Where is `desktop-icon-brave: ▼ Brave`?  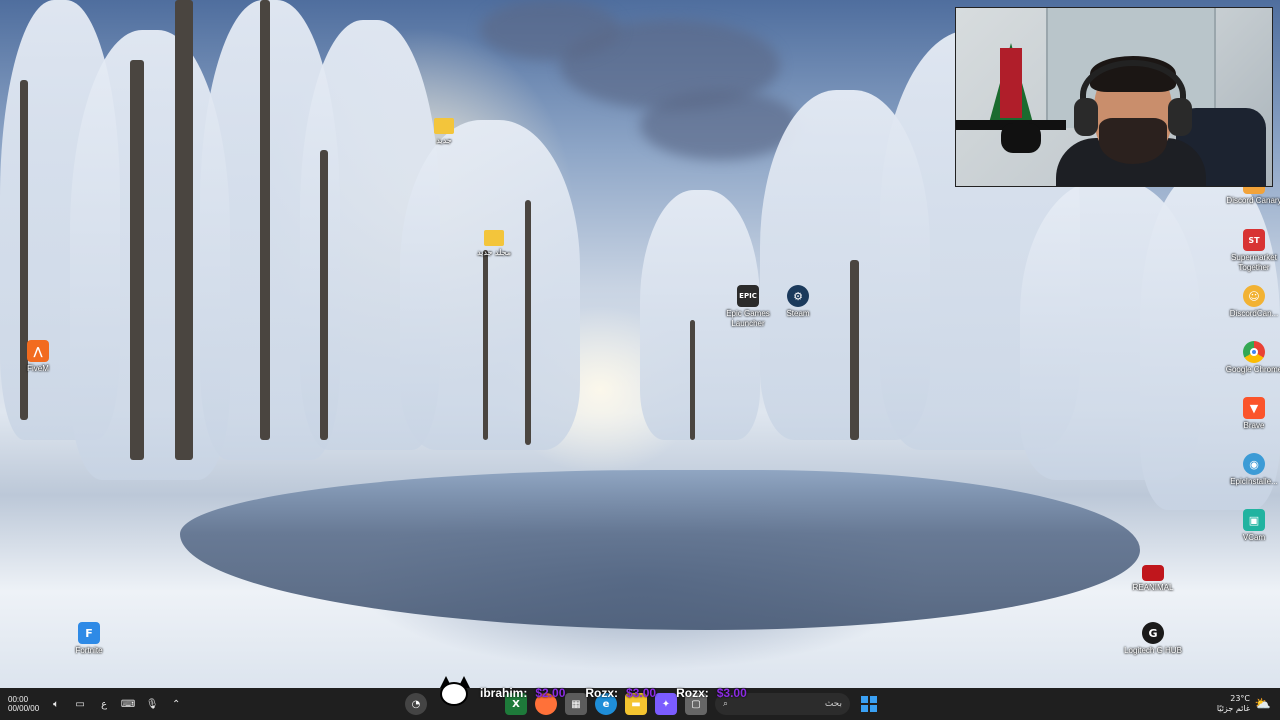
desktop-icon-brave: ▼ Brave is located at coordinates (1253, 414).